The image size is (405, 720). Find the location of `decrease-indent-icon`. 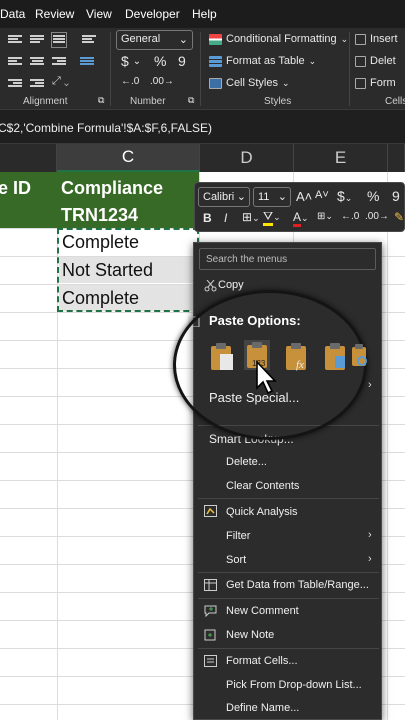

decrease-indent-icon is located at coordinates (15, 84).